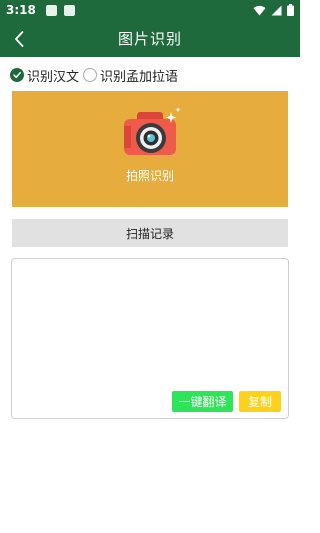 This screenshot has width=320, height=533. I want to click on chevron-left-icon, so click(19, 39).